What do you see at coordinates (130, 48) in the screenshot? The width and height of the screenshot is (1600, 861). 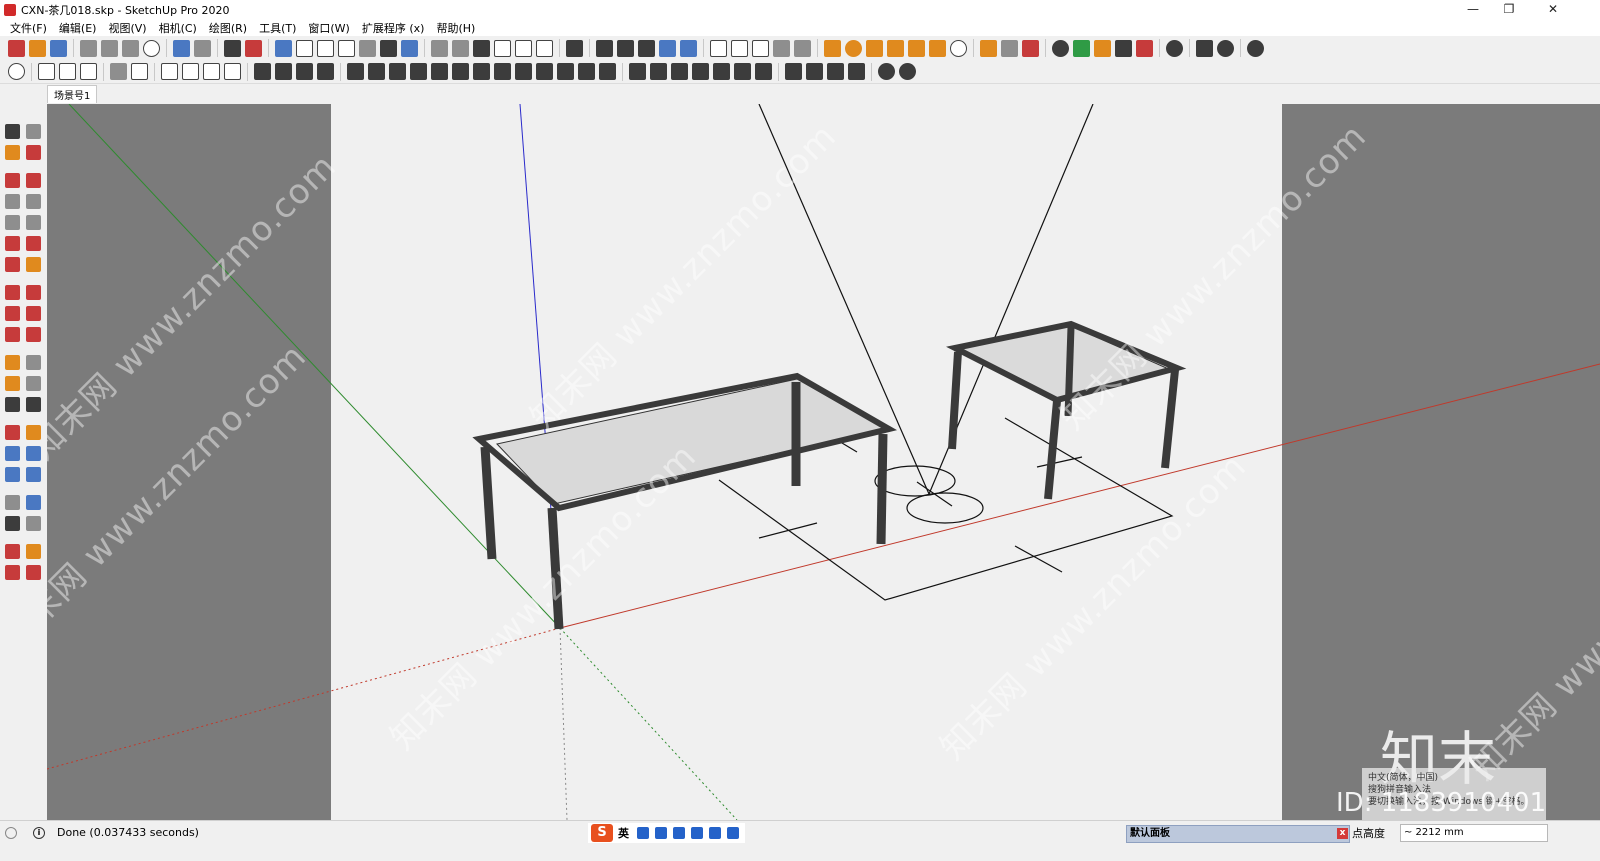 I see `paste-icon` at bounding box center [130, 48].